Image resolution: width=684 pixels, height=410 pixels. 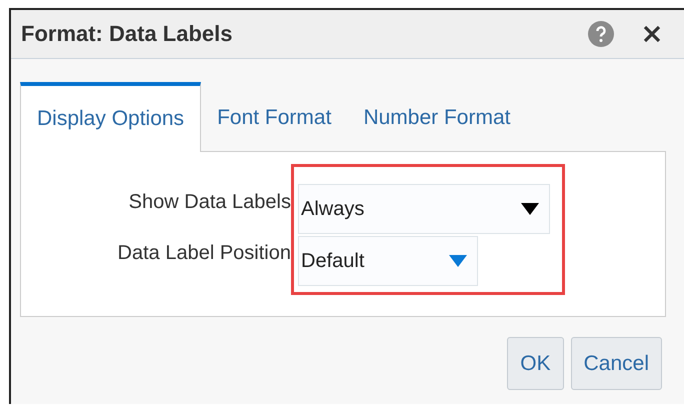 What do you see at coordinates (601, 34) in the screenshot?
I see `help-icon` at bounding box center [601, 34].